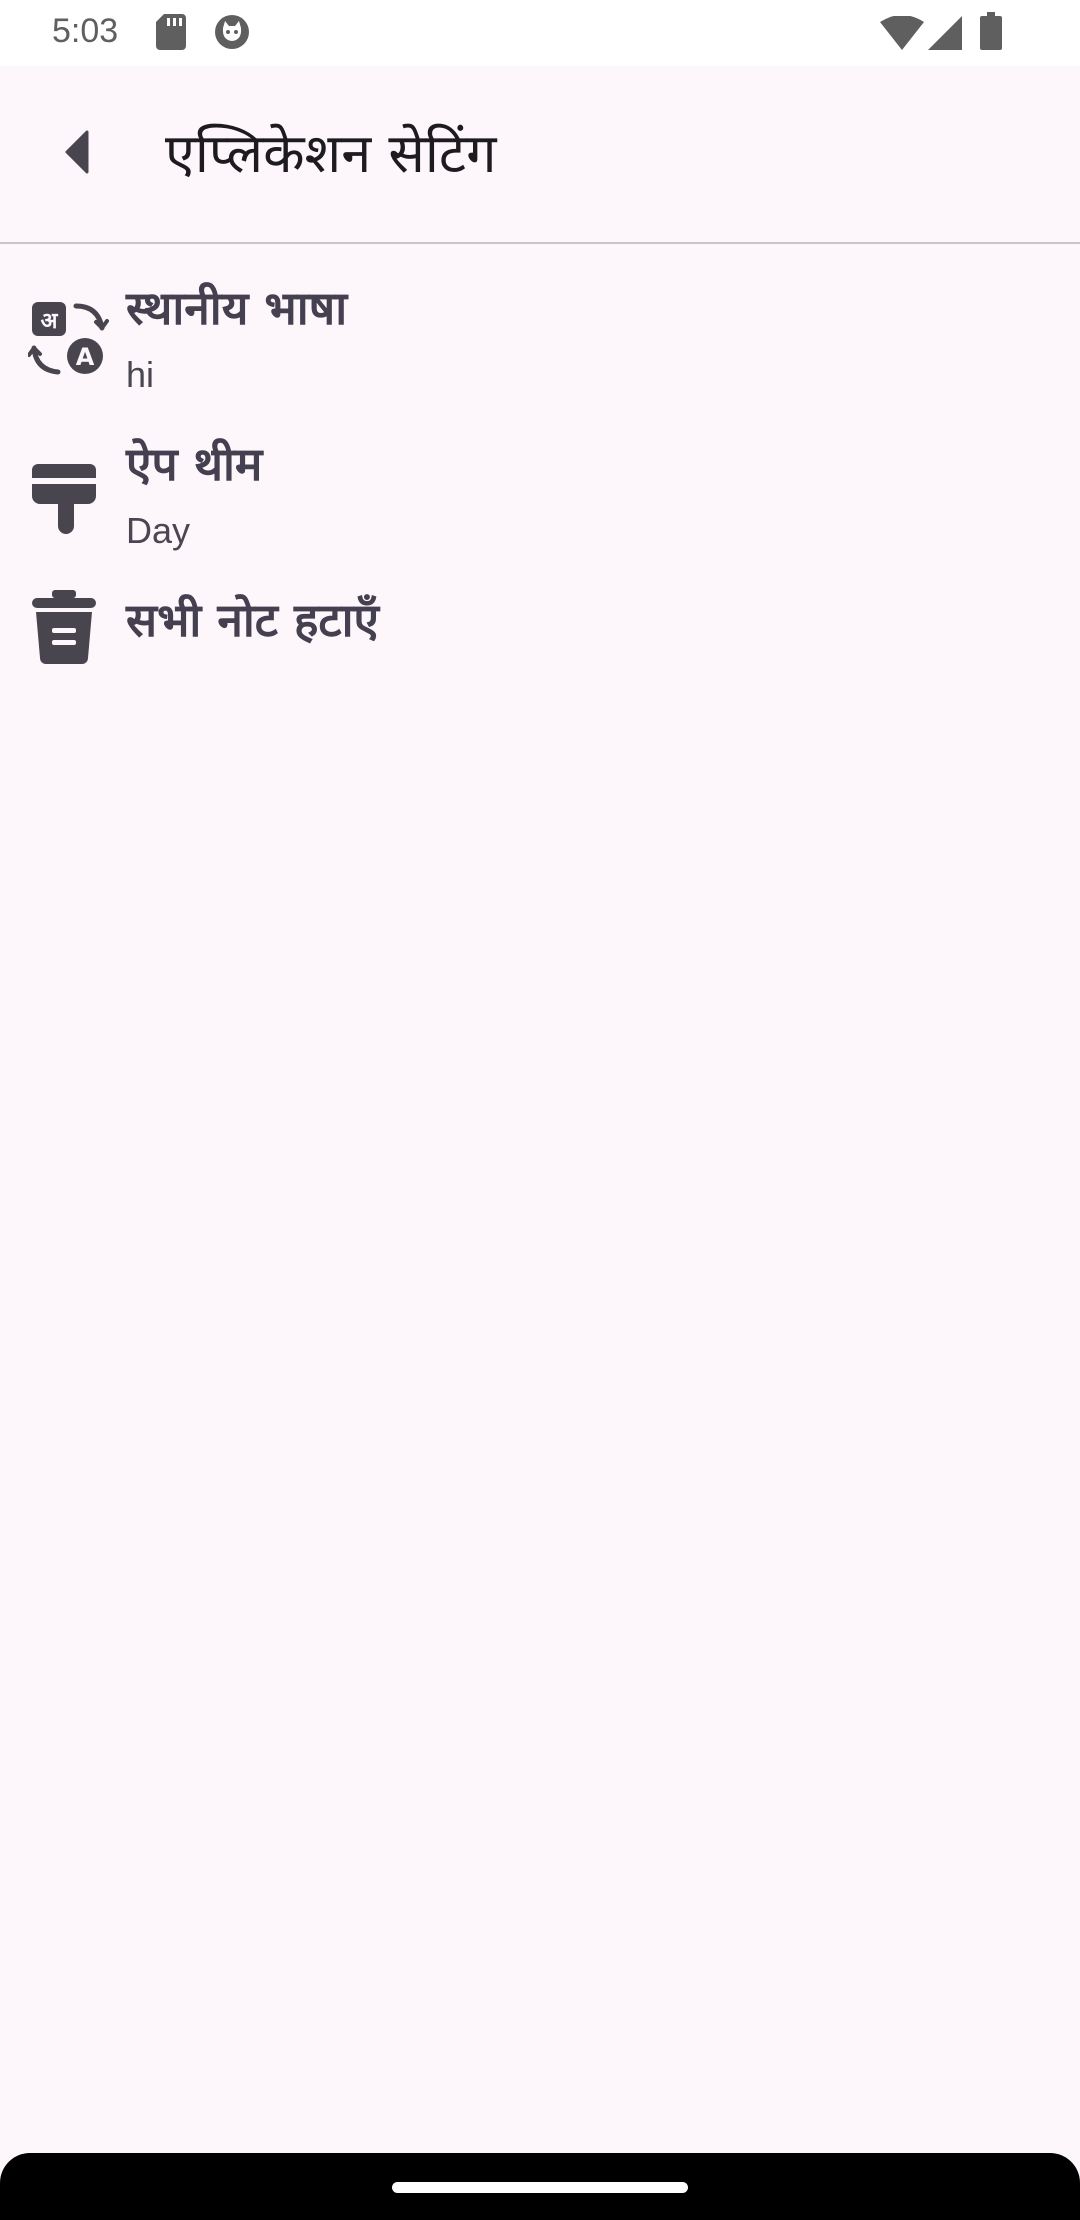  Describe the element at coordinates (540, 492) in the screenshot. I see `setting-item-theme: ऐप थीम Day` at that location.